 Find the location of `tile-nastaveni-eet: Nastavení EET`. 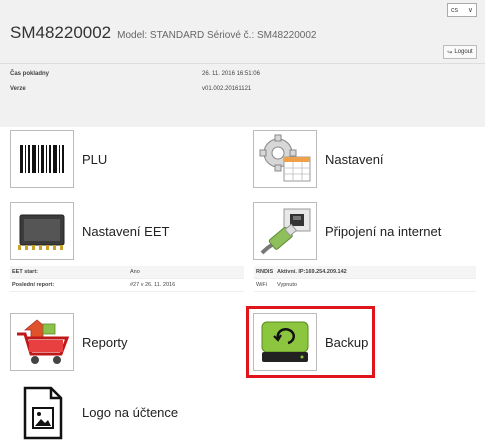

tile-nastaveni-eet: Nastavení EET is located at coordinates (89, 231).